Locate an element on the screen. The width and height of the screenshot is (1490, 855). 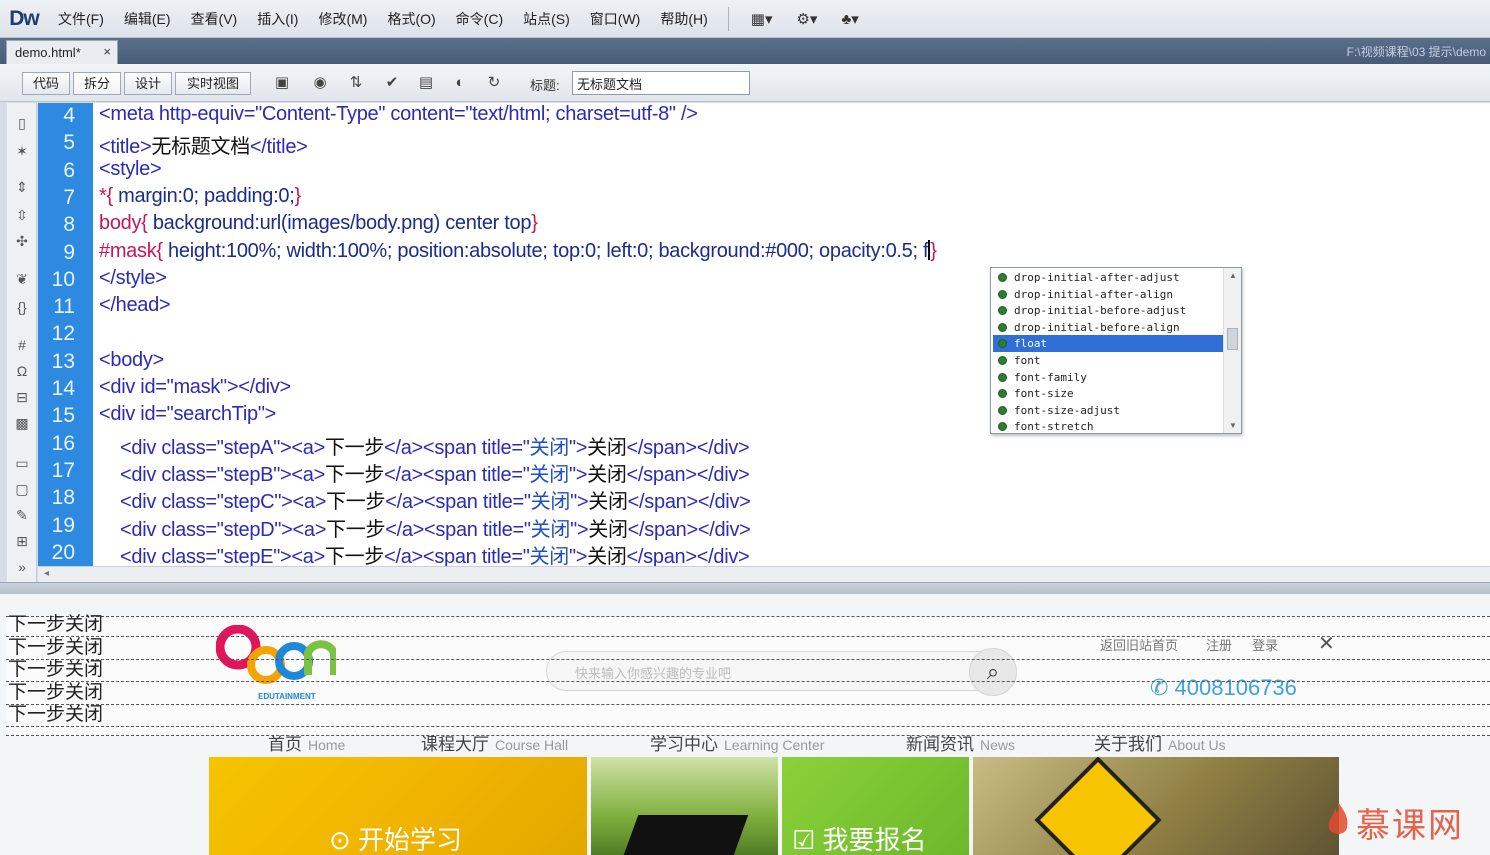
nav-item: 学习中心 Learning Center is located at coordinates (737, 742).